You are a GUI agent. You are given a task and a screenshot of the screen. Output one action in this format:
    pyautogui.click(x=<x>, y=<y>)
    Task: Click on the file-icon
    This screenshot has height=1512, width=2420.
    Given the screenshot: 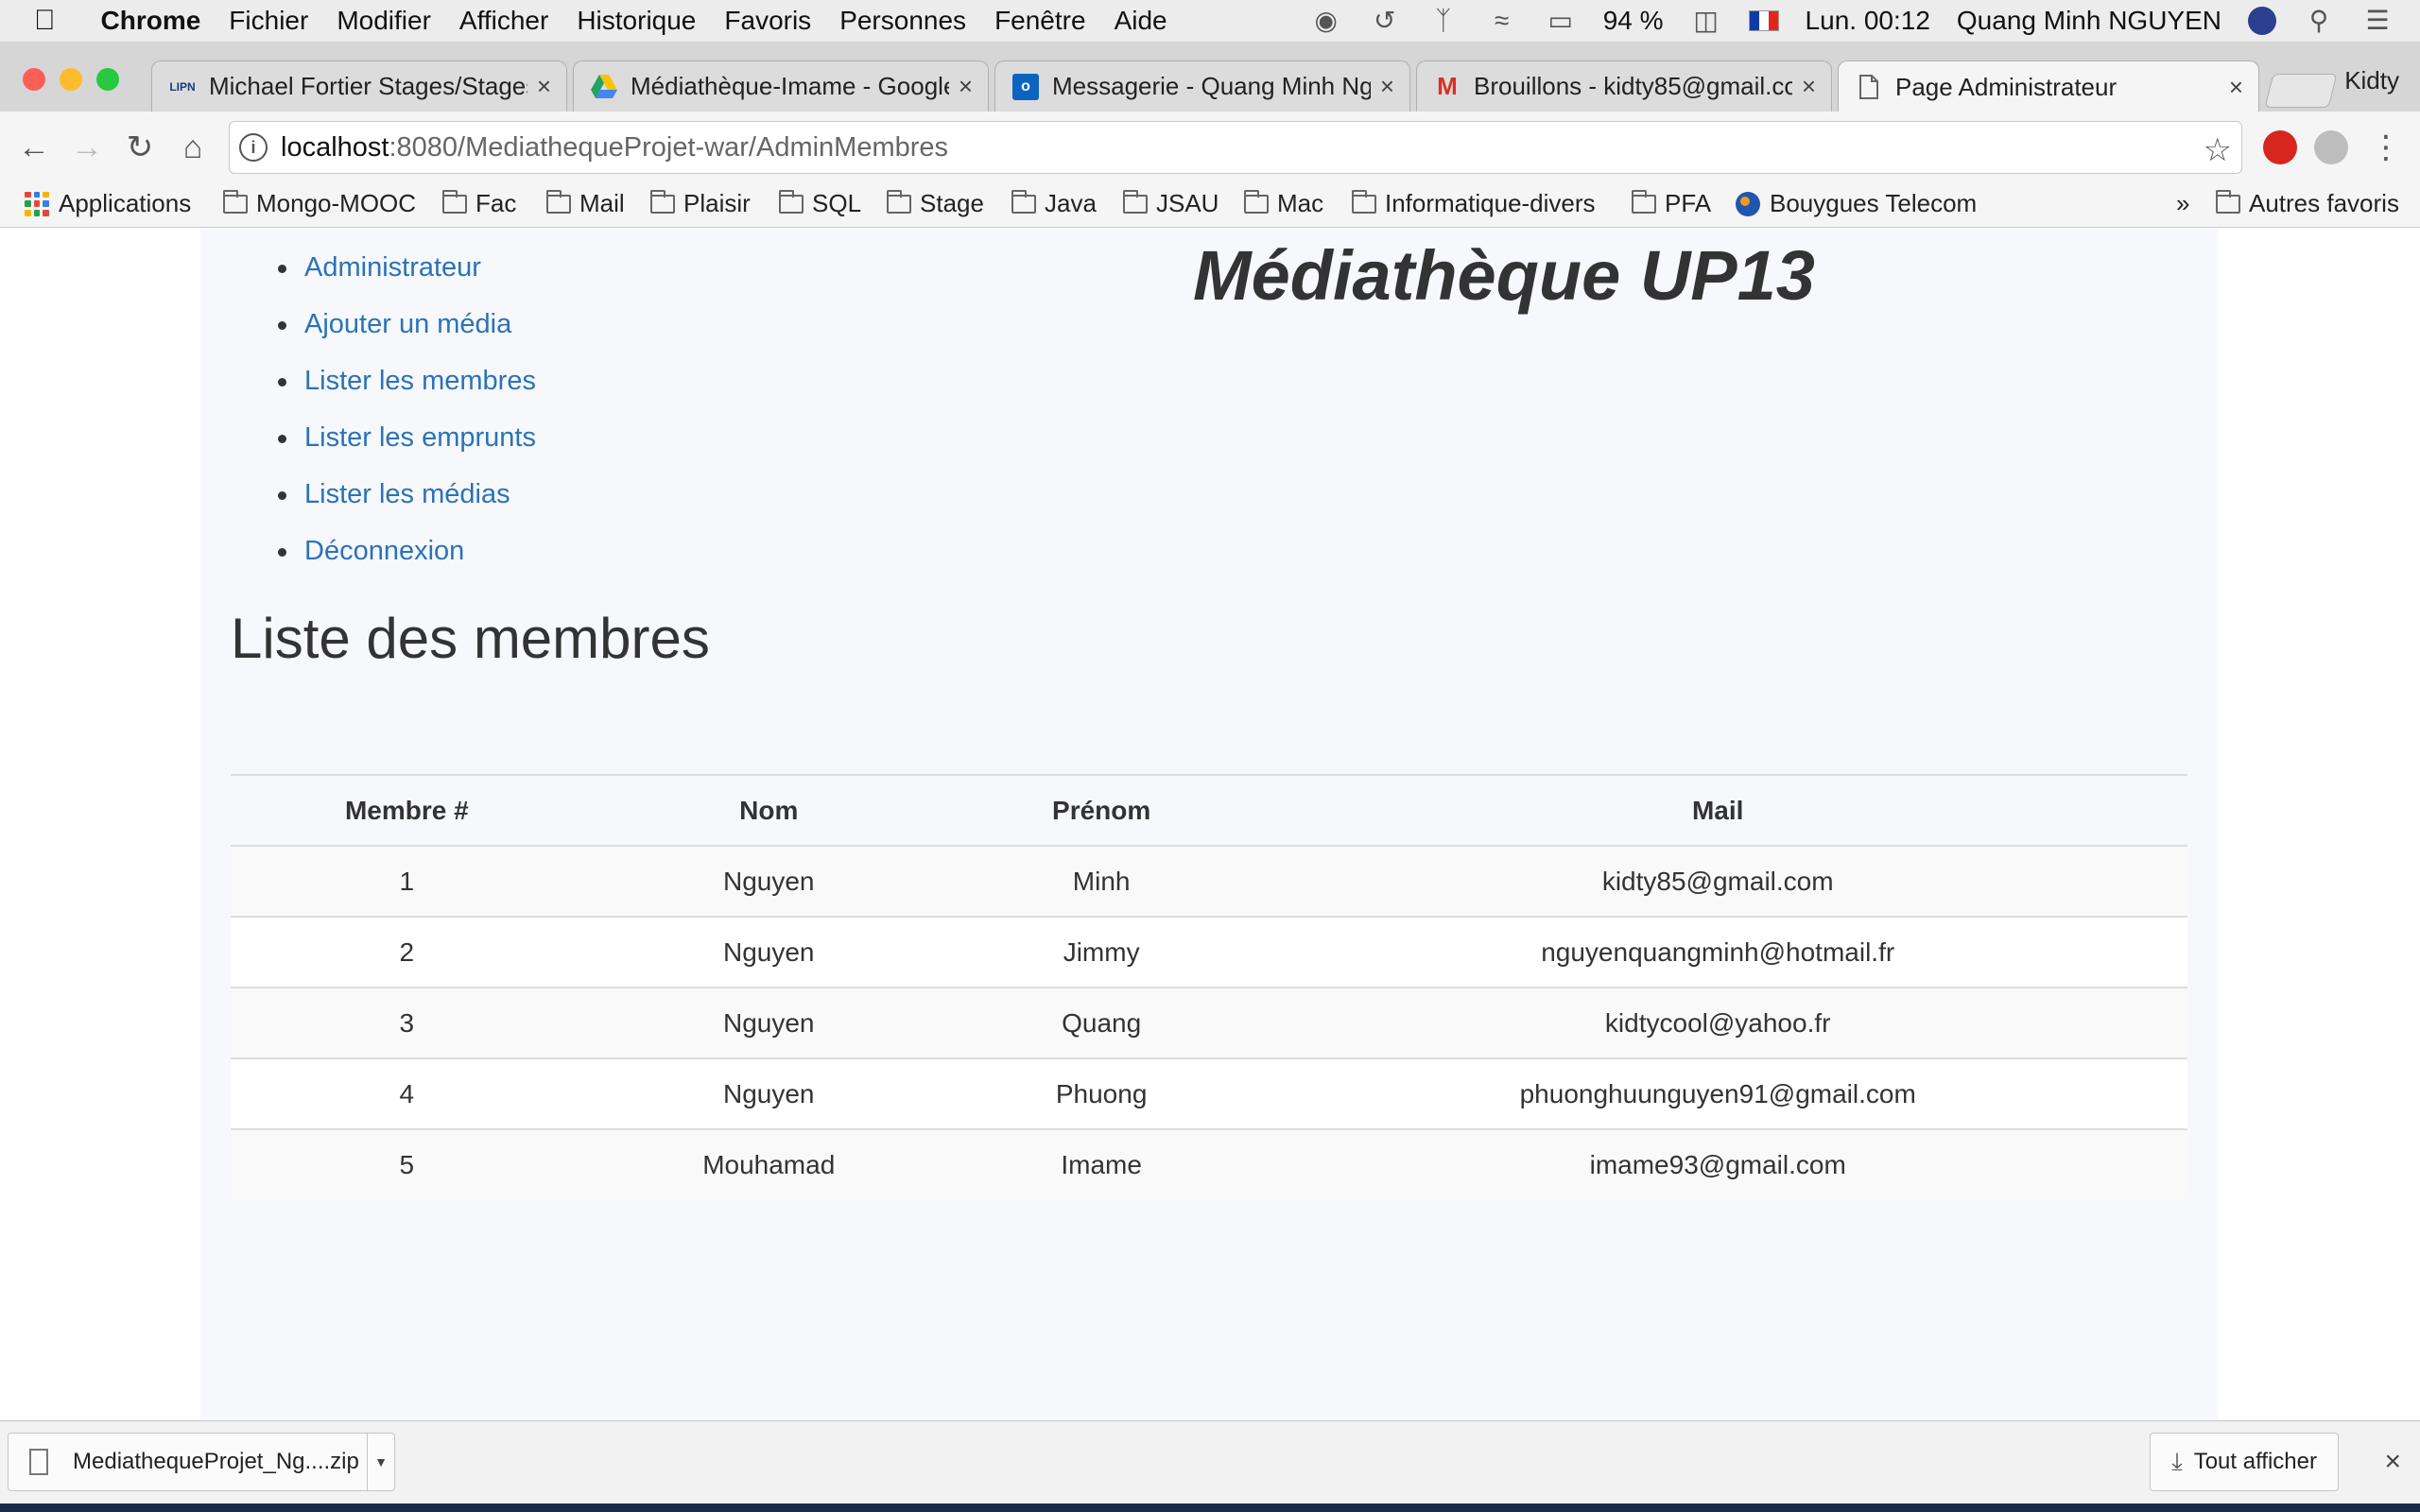 What is the action you would take?
    pyautogui.click(x=38, y=1462)
    